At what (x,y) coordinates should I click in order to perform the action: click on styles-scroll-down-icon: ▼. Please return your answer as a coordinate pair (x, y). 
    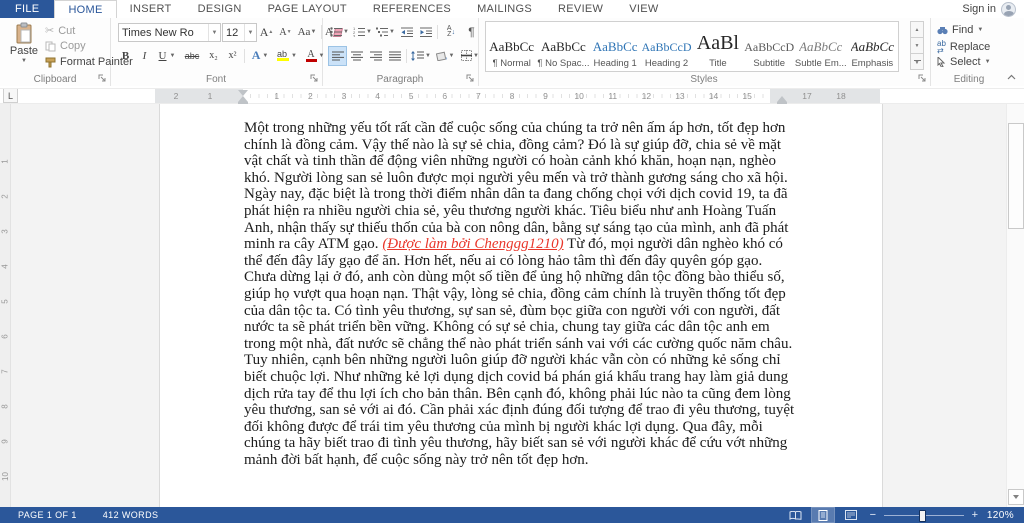
    Looking at the image, I should click on (917, 46).